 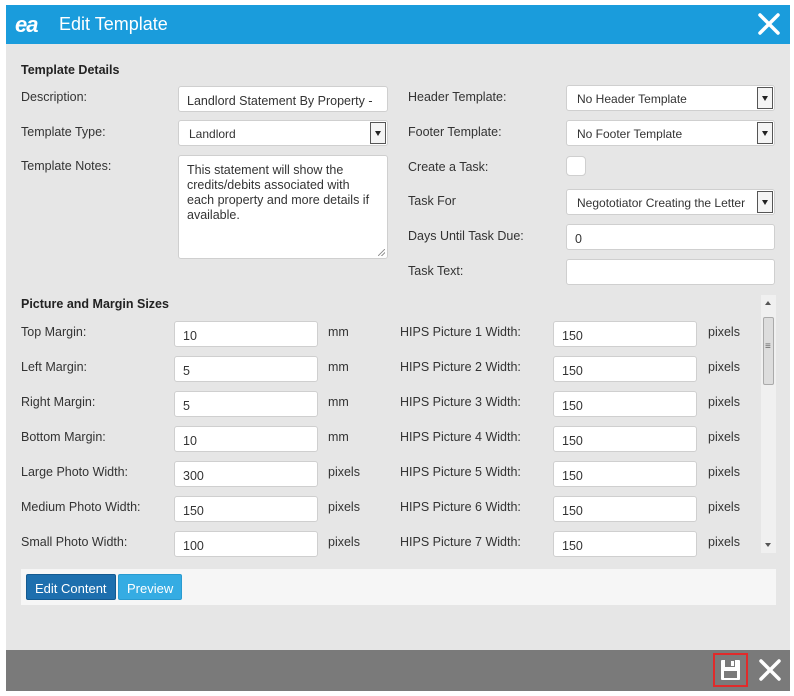 What do you see at coordinates (150, 587) in the screenshot?
I see `preview-button: Preview` at bounding box center [150, 587].